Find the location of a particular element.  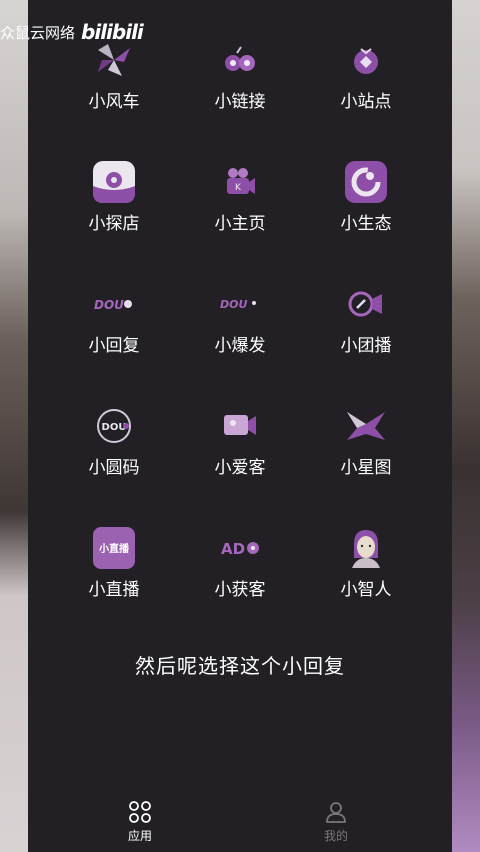

round-code-icon: DOU is located at coordinates (114, 426).